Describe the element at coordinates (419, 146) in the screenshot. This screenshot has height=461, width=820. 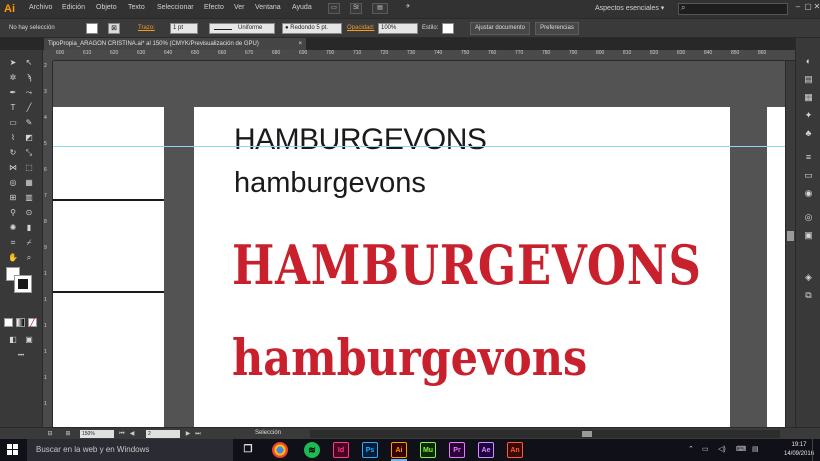
I see `horizontal-guide` at that location.